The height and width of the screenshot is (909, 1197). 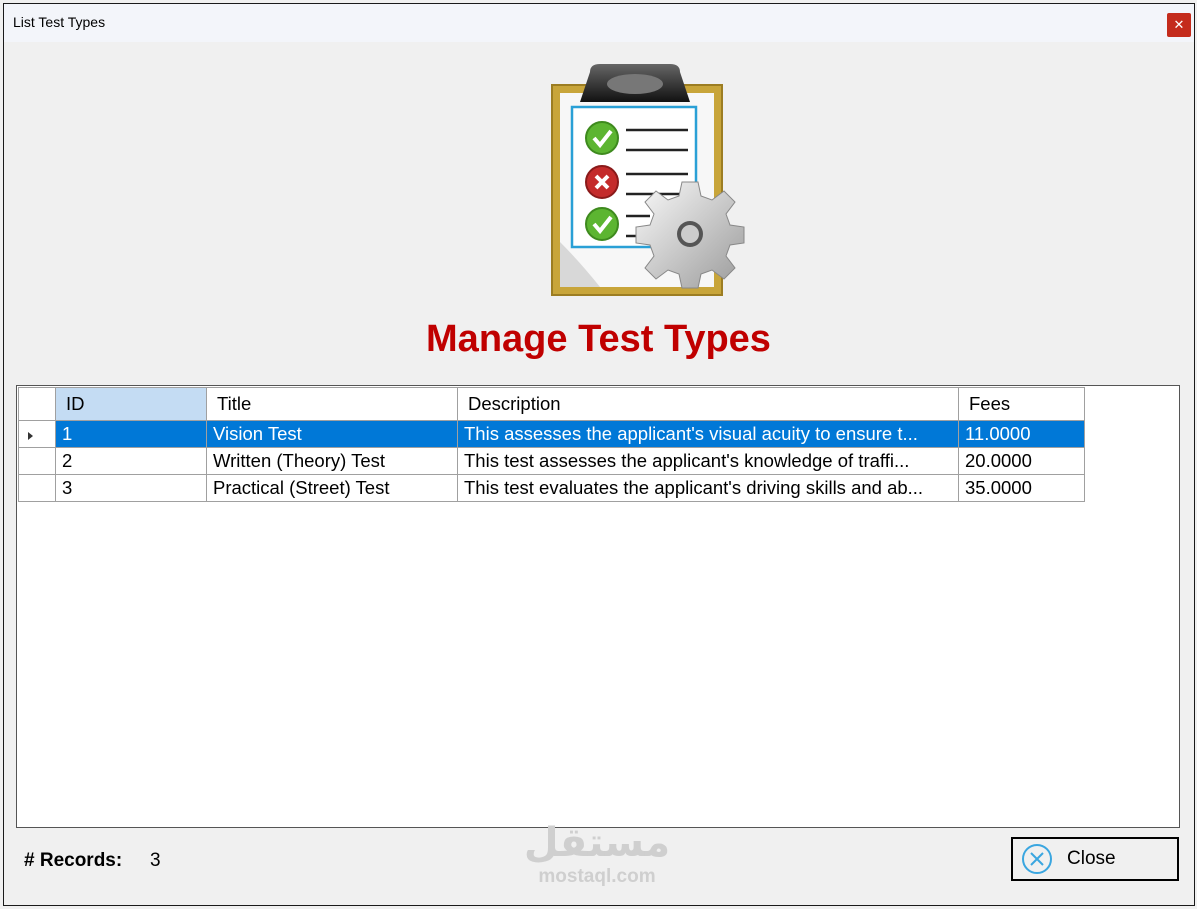 I want to click on close-button-label: Close, so click(x=1091, y=858).